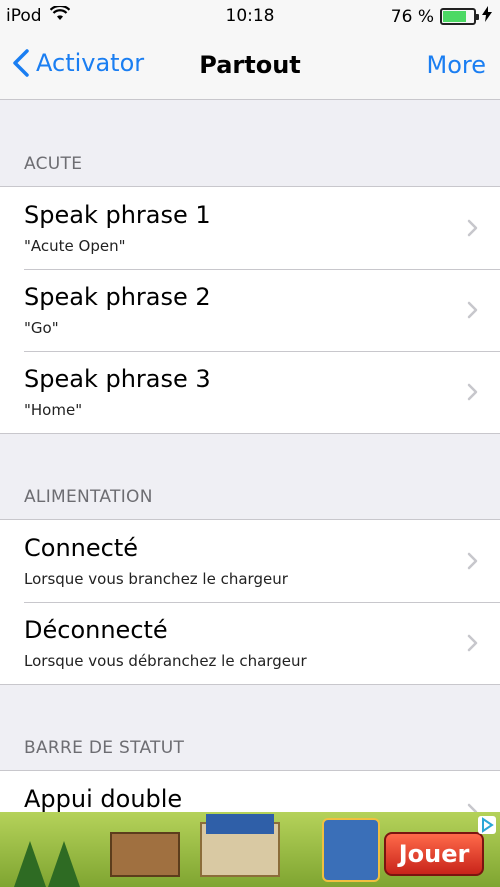  I want to click on back-label: Activator, so click(90, 63).